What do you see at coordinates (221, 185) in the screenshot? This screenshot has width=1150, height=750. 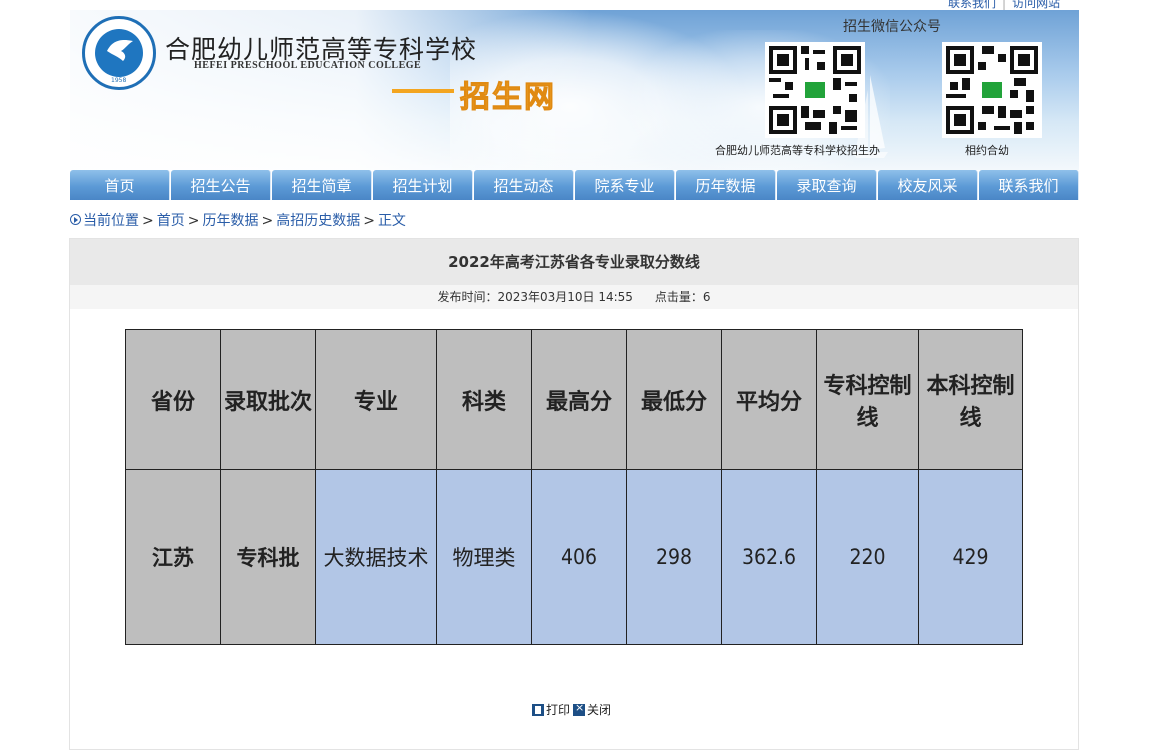 I see `nav-announcements: 招生公告` at bounding box center [221, 185].